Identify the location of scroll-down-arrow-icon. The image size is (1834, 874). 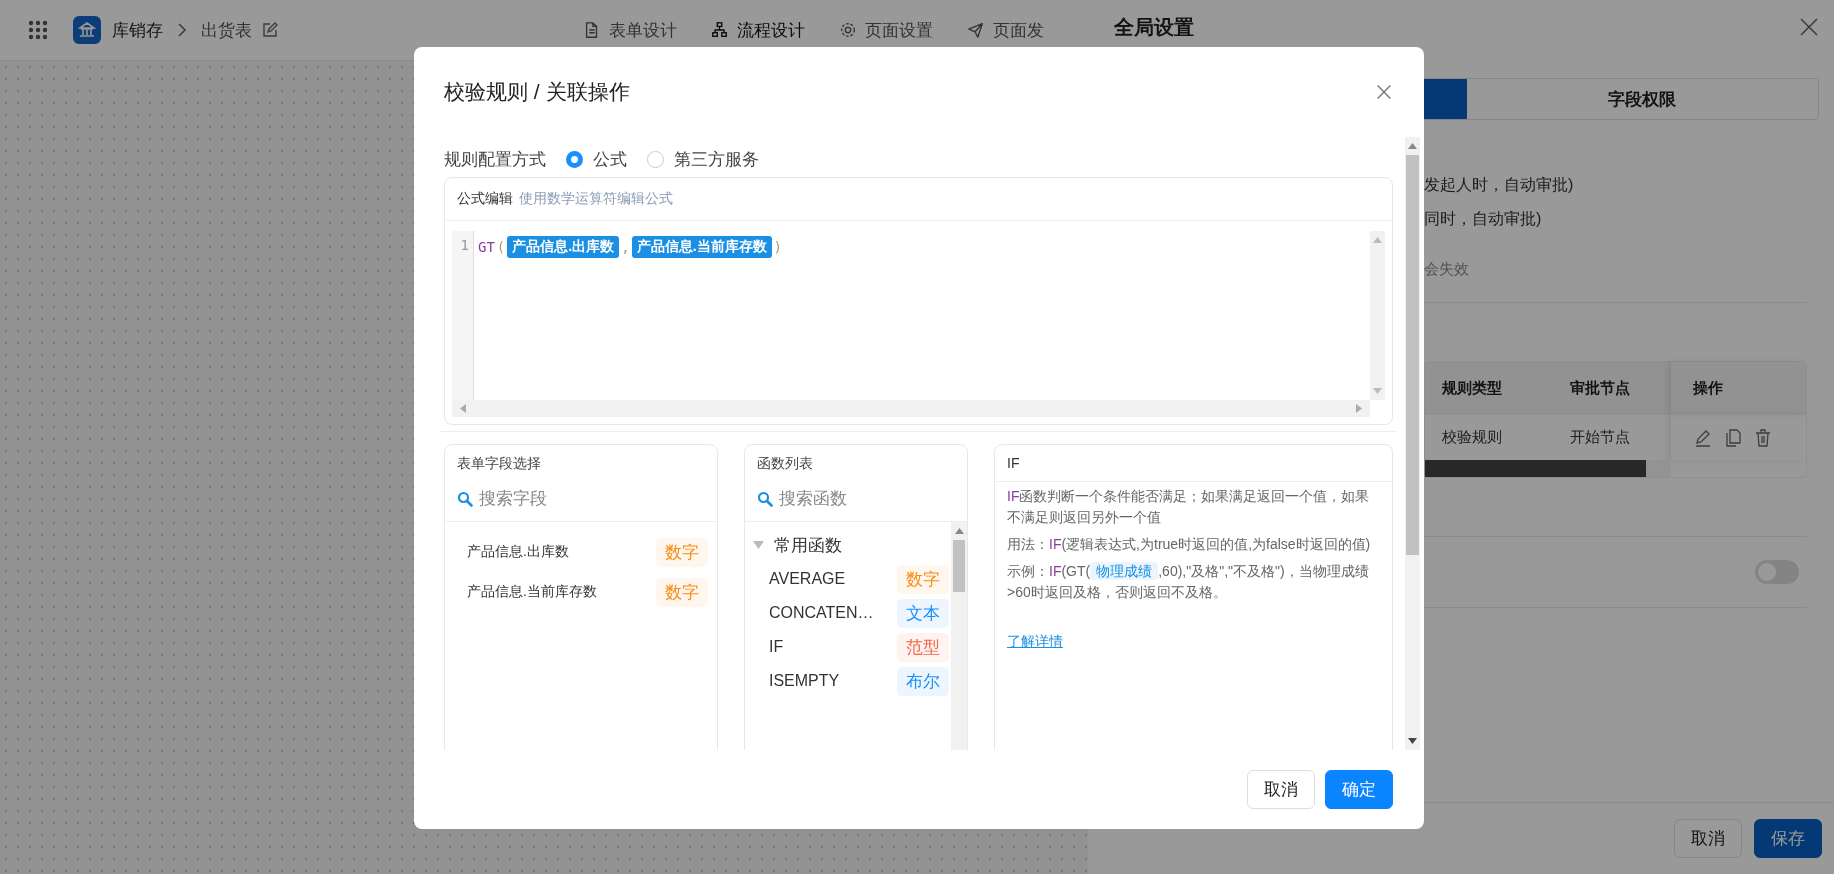
(1412, 741).